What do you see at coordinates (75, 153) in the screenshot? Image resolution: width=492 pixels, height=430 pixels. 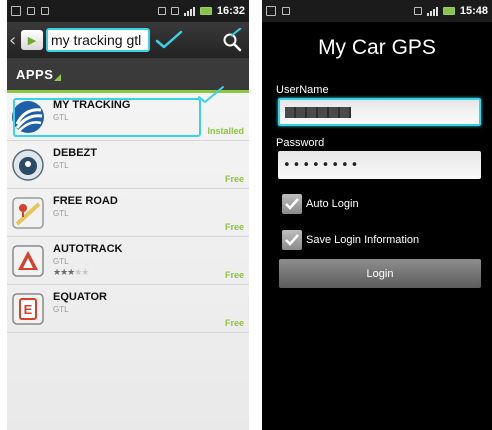 I see `app-name: DEBEZT` at bounding box center [75, 153].